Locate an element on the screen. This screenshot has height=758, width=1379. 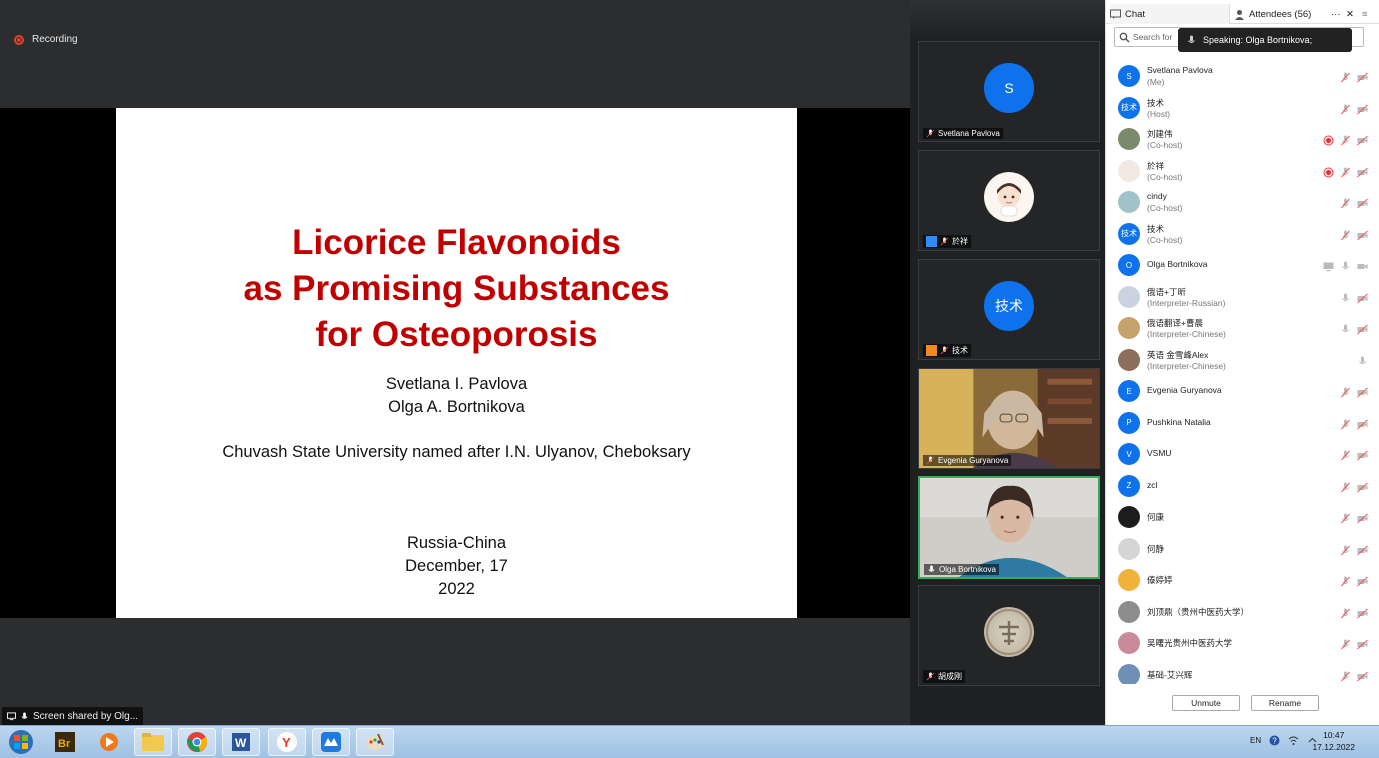
attendee-row: 吴曙光贵州中医药大学 is located at coordinates (1242, 643).